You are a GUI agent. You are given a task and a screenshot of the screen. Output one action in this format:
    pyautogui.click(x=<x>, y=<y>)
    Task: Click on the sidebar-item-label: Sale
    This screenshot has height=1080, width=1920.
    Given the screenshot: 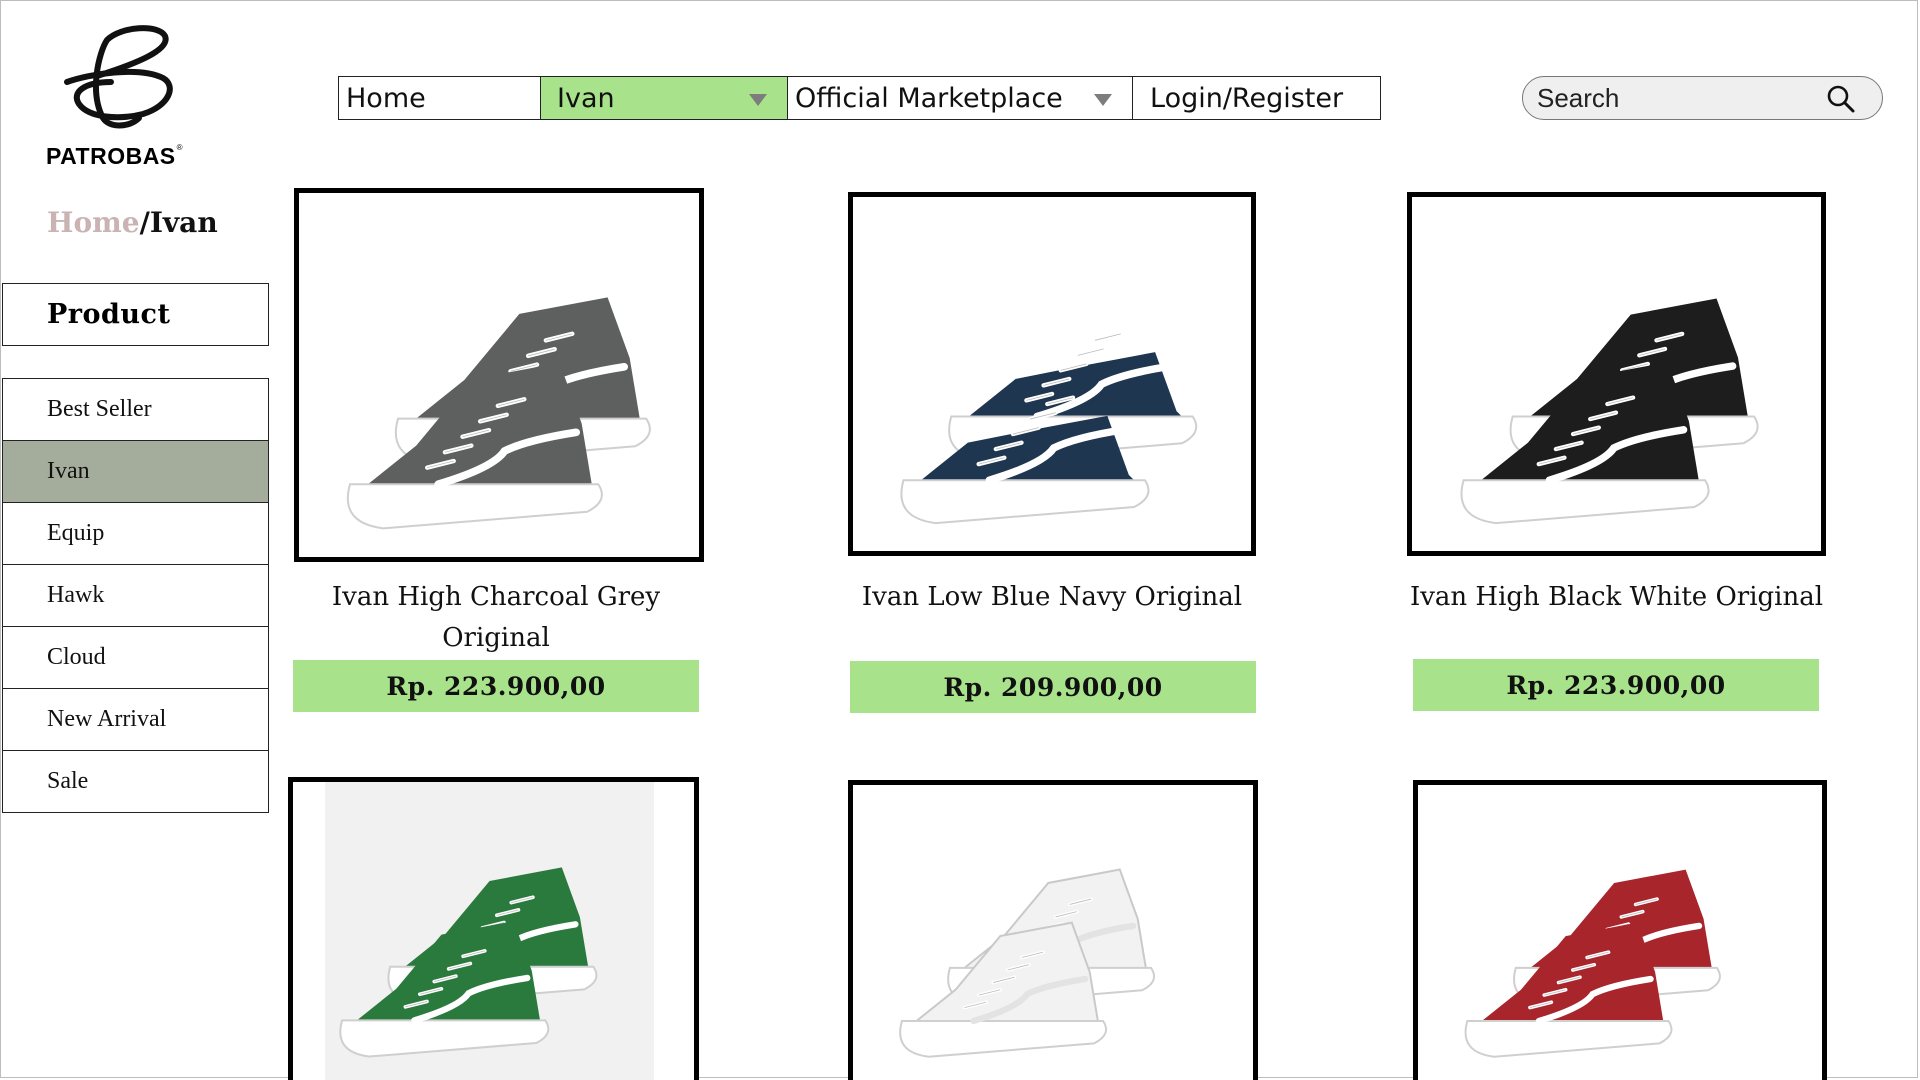 What is the action you would take?
    pyautogui.click(x=68, y=781)
    